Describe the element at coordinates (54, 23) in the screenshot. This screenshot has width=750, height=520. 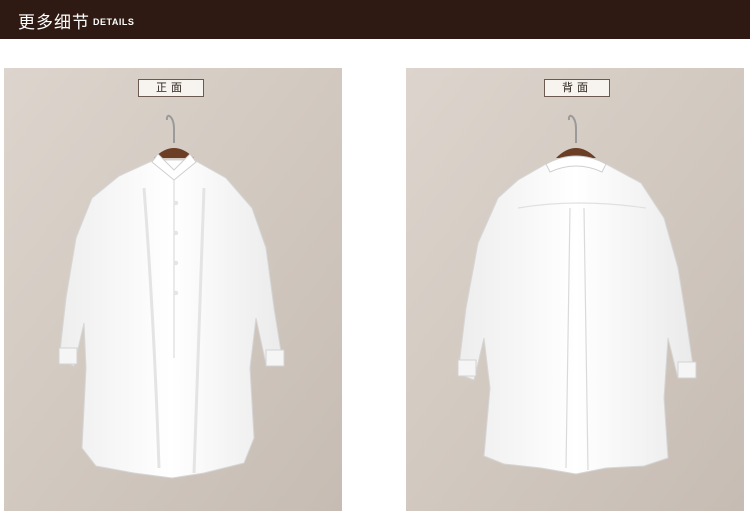
I see `header-title-cn: 更多细节` at that location.